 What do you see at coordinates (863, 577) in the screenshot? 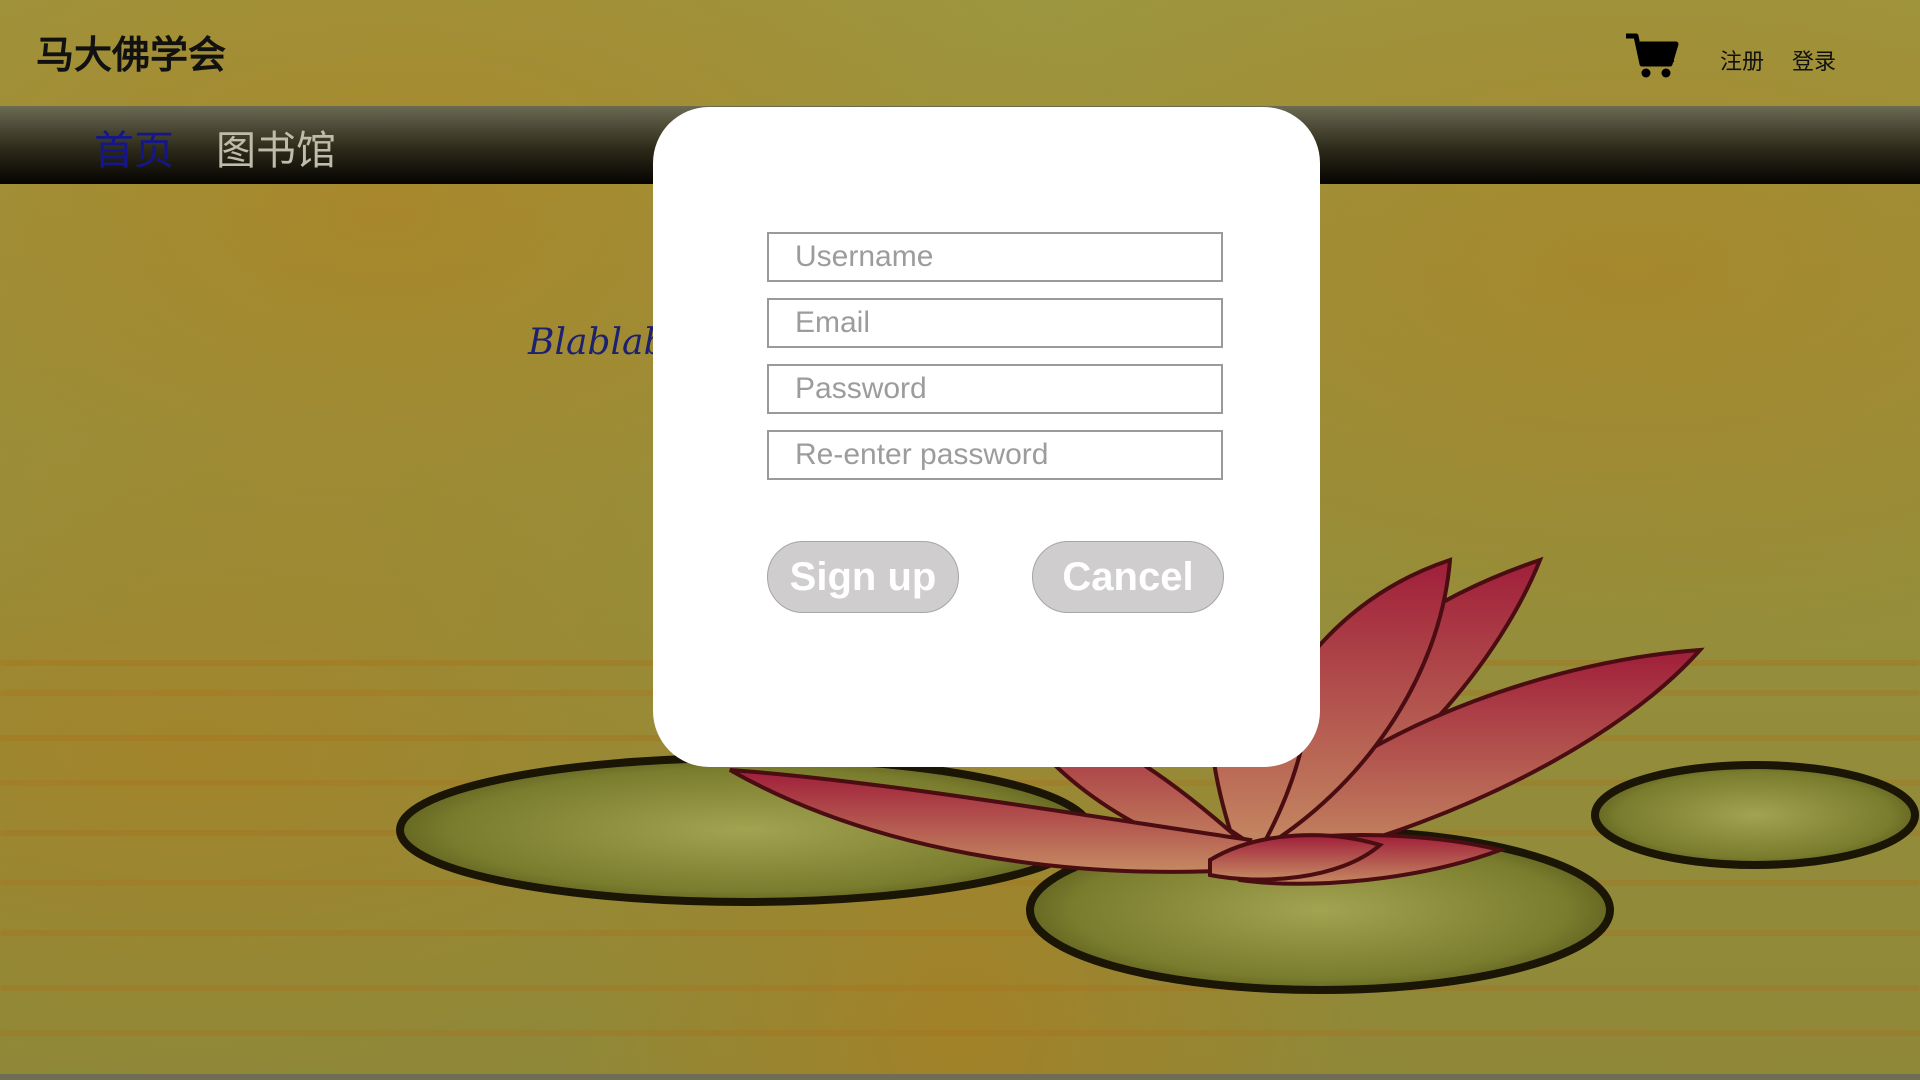
I see `signup-button: Sign up` at bounding box center [863, 577].